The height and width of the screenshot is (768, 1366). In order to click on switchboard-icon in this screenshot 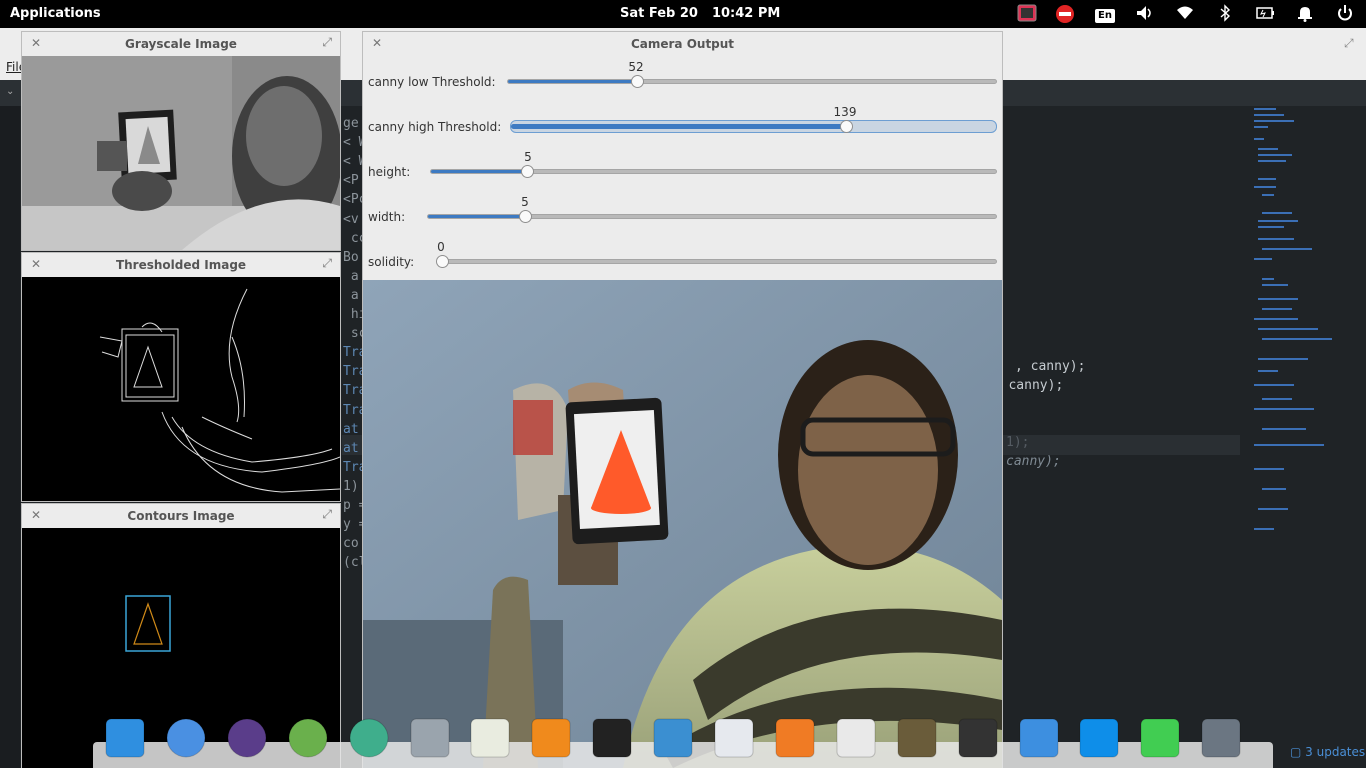, I will do `click(734, 738)`.